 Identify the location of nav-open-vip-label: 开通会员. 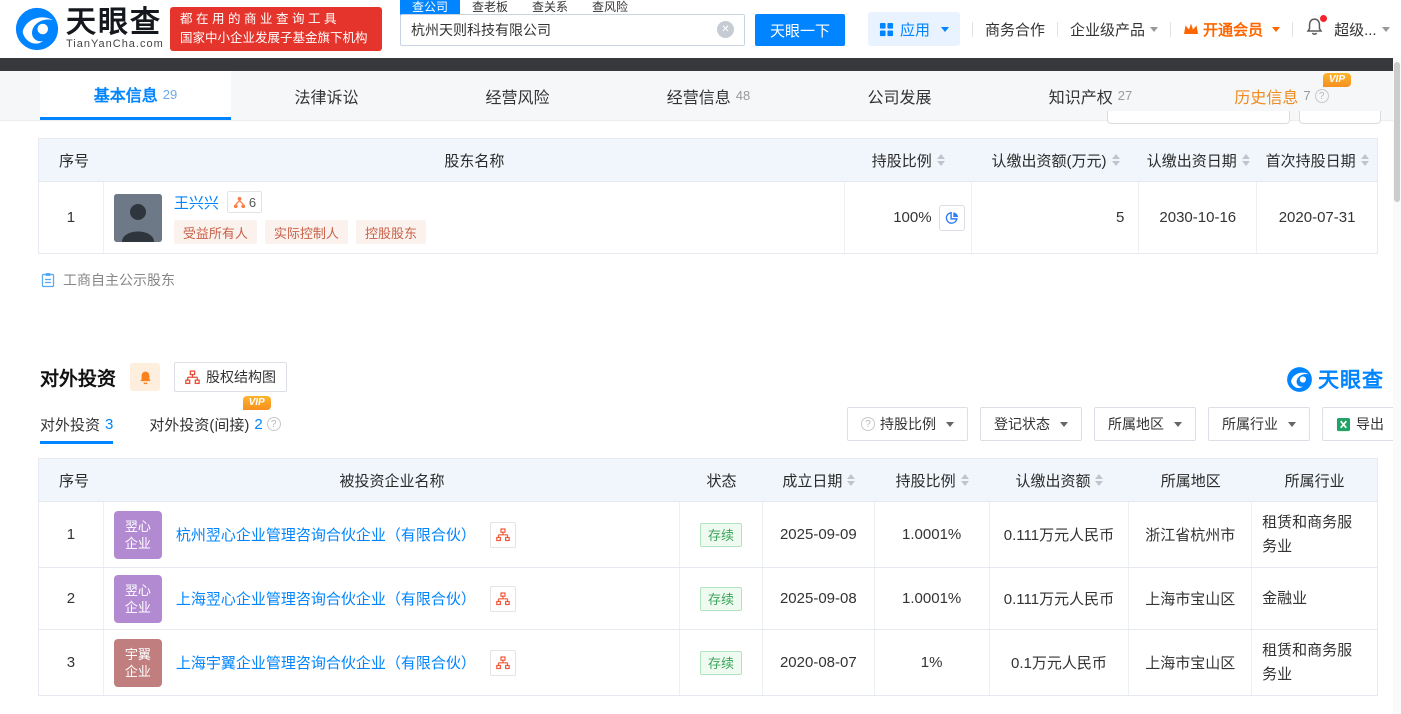
(1233, 30).